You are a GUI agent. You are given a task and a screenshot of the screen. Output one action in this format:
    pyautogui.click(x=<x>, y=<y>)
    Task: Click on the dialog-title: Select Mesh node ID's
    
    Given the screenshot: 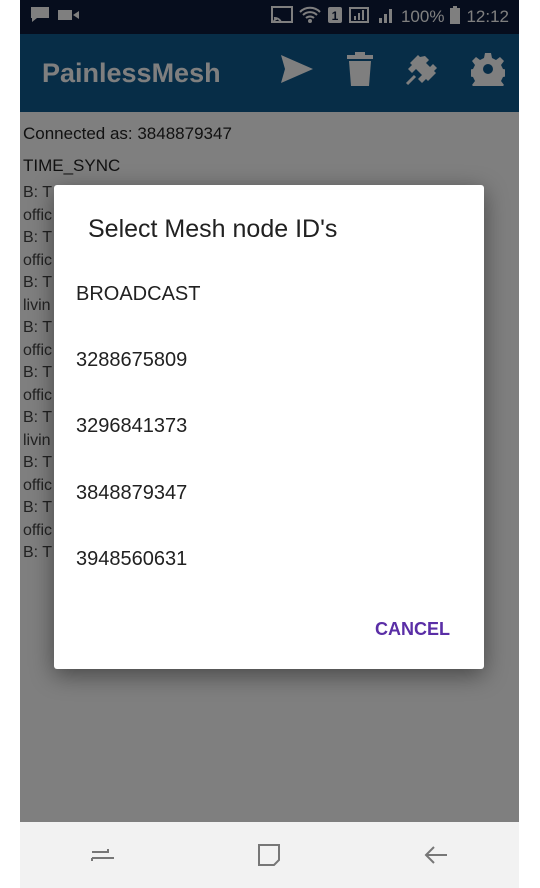 What is the action you would take?
    pyautogui.click(x=213, y=229)
    